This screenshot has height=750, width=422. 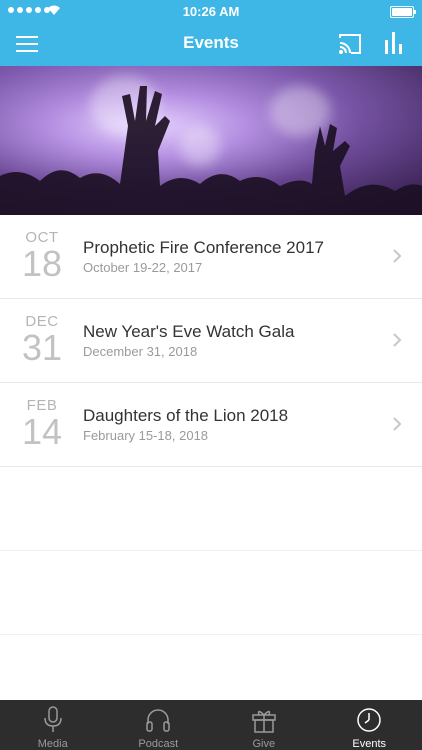 What do you see at coordinates (42, 263) in the screenshot?
I see `event-day: 18` at bounding box center [42, 263].